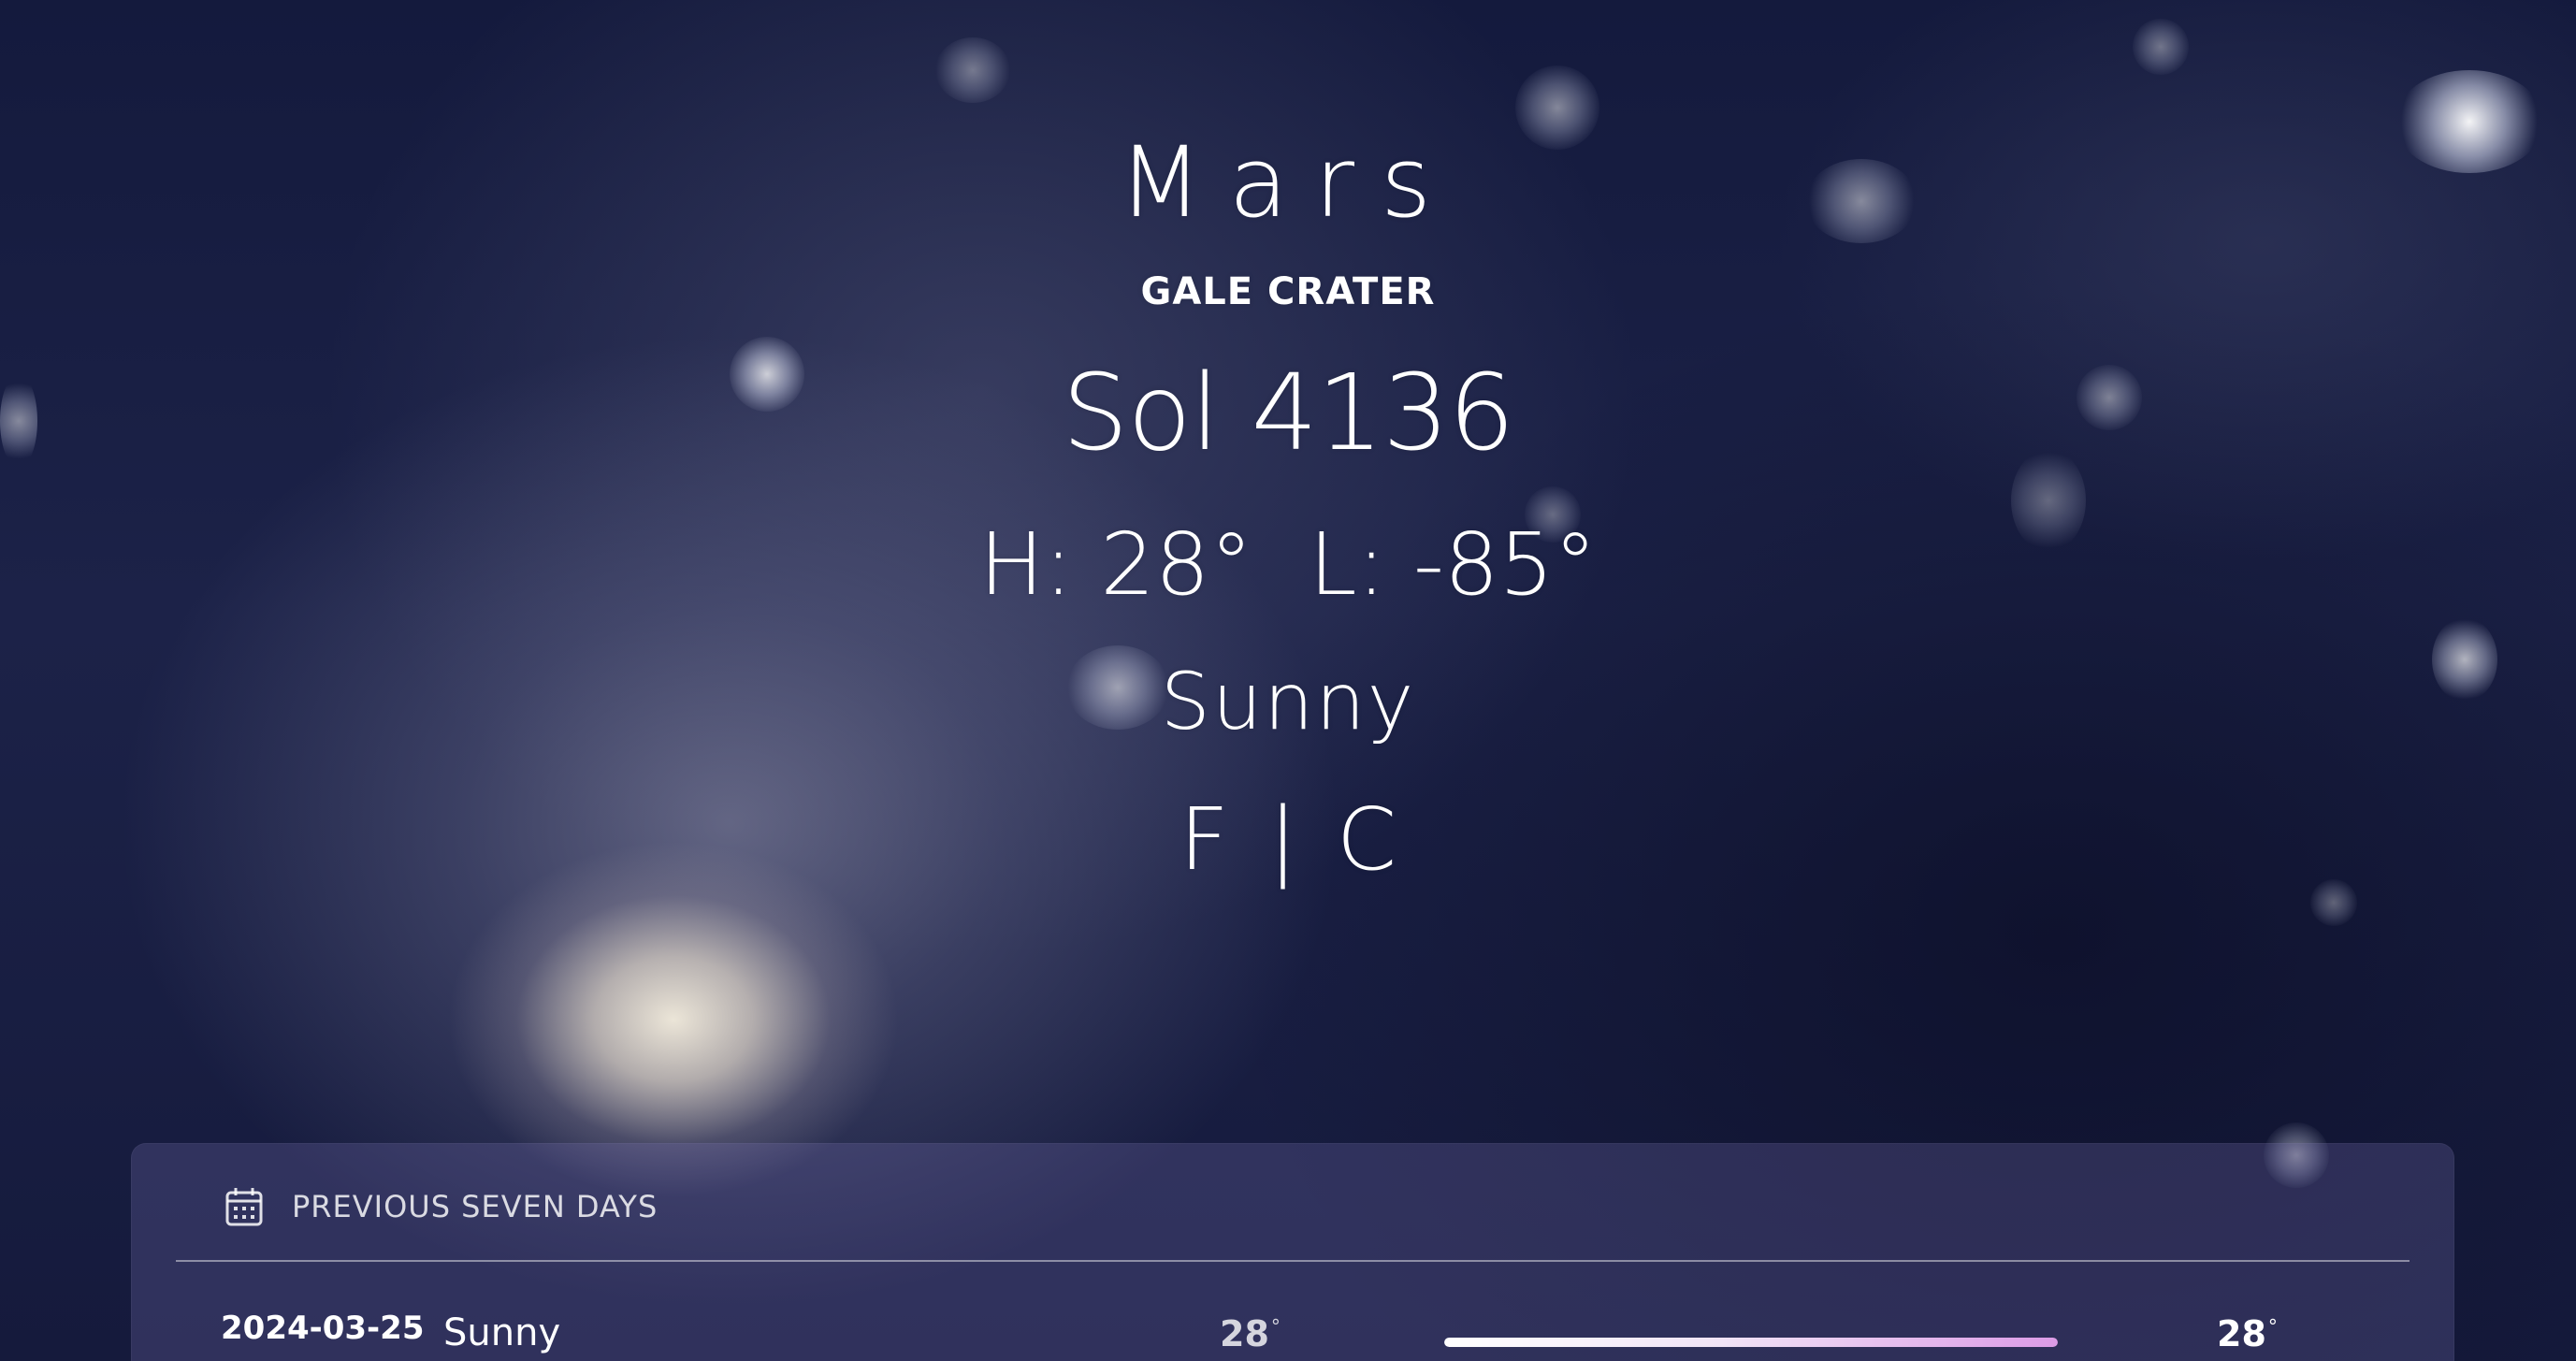 The height and width of the screenshot is (1361, 2576). Describe the element at coordinates (1288, 182) in the screenshot. I see `planet-name: Mars` at that location.